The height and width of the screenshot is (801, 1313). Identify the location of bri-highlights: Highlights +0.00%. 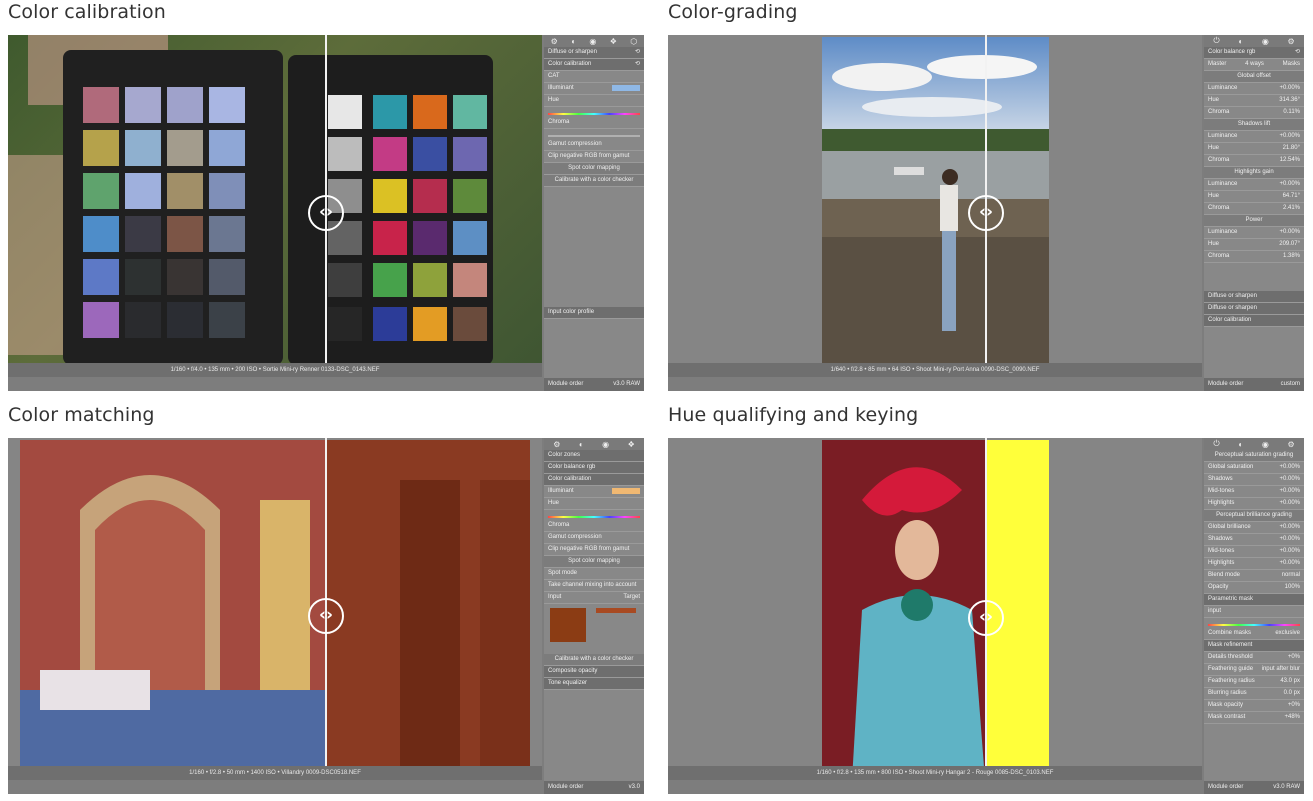
(1254, 564).